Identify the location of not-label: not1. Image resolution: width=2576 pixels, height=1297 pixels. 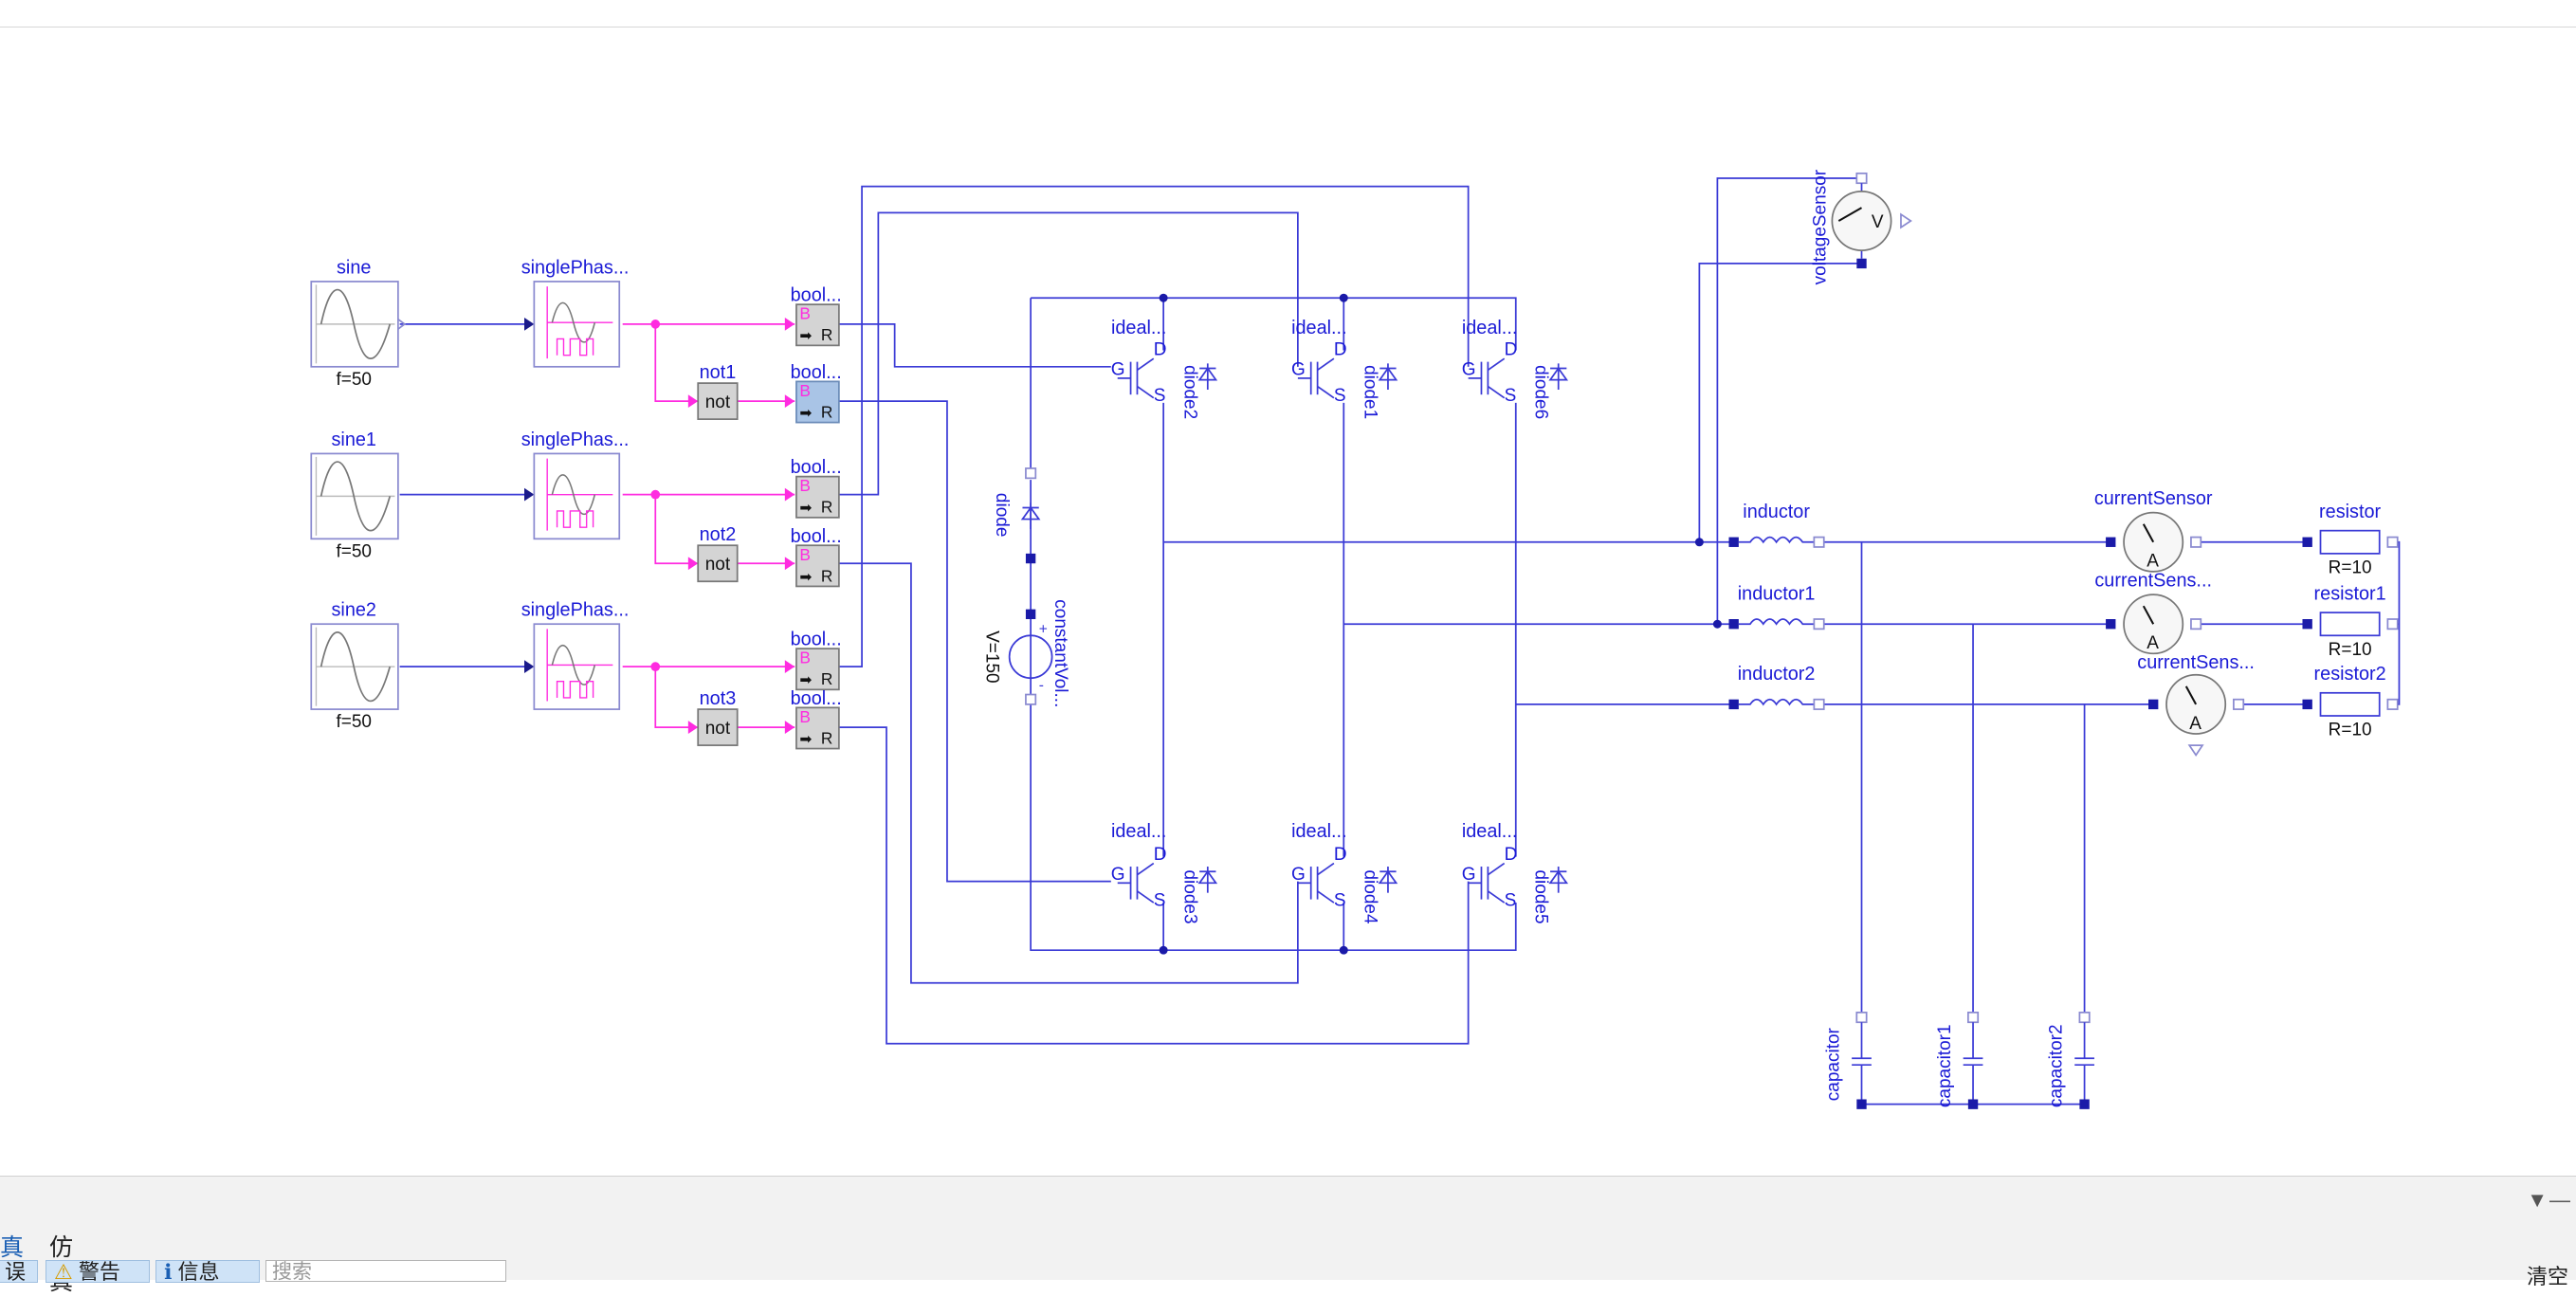
(718, 372).